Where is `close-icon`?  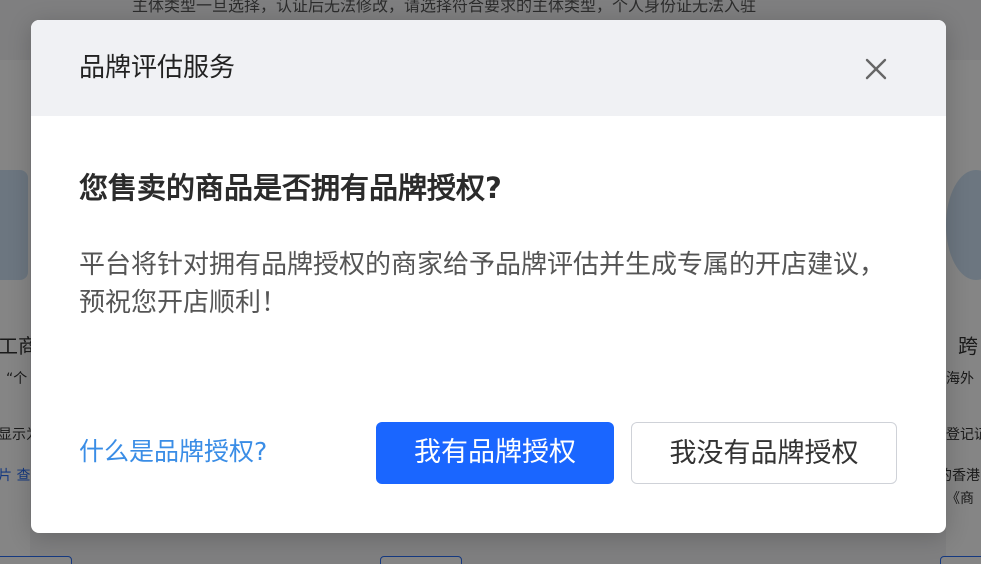 close-icon is located at coordinates (876, 69).